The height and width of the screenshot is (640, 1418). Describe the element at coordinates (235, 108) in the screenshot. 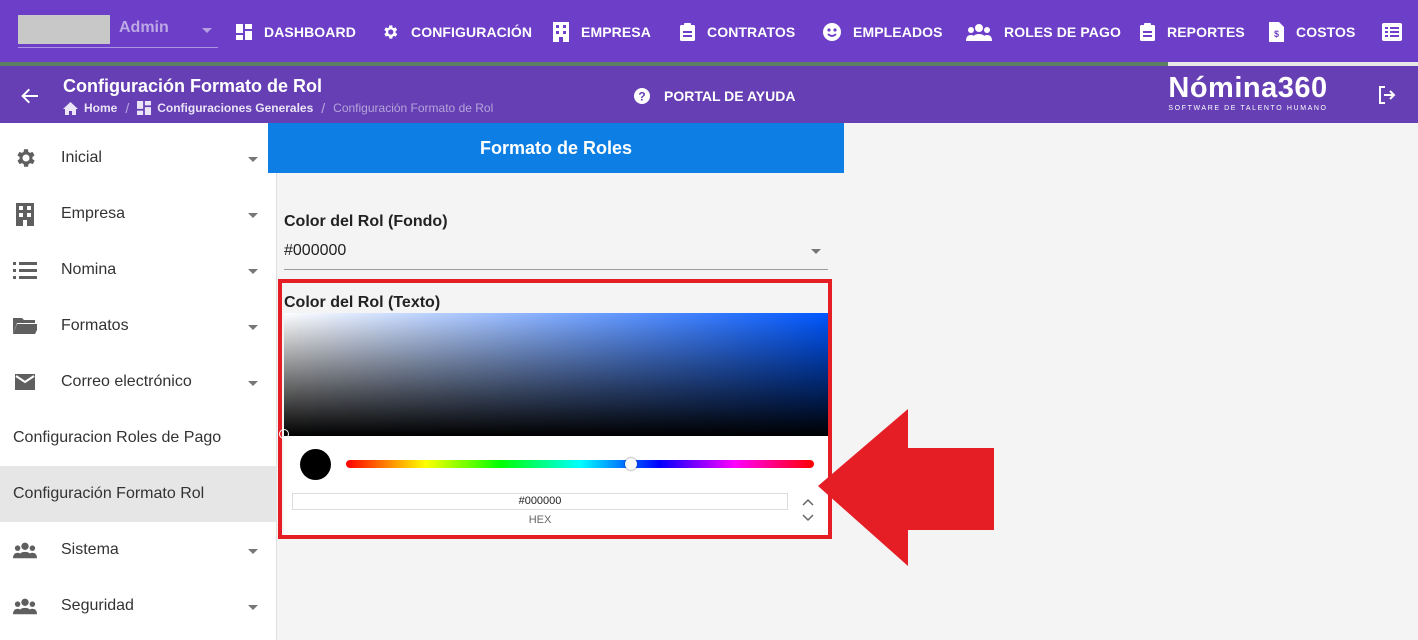

I see `breadcrumb-configuraciones: Configuraciones Generales` at that location.